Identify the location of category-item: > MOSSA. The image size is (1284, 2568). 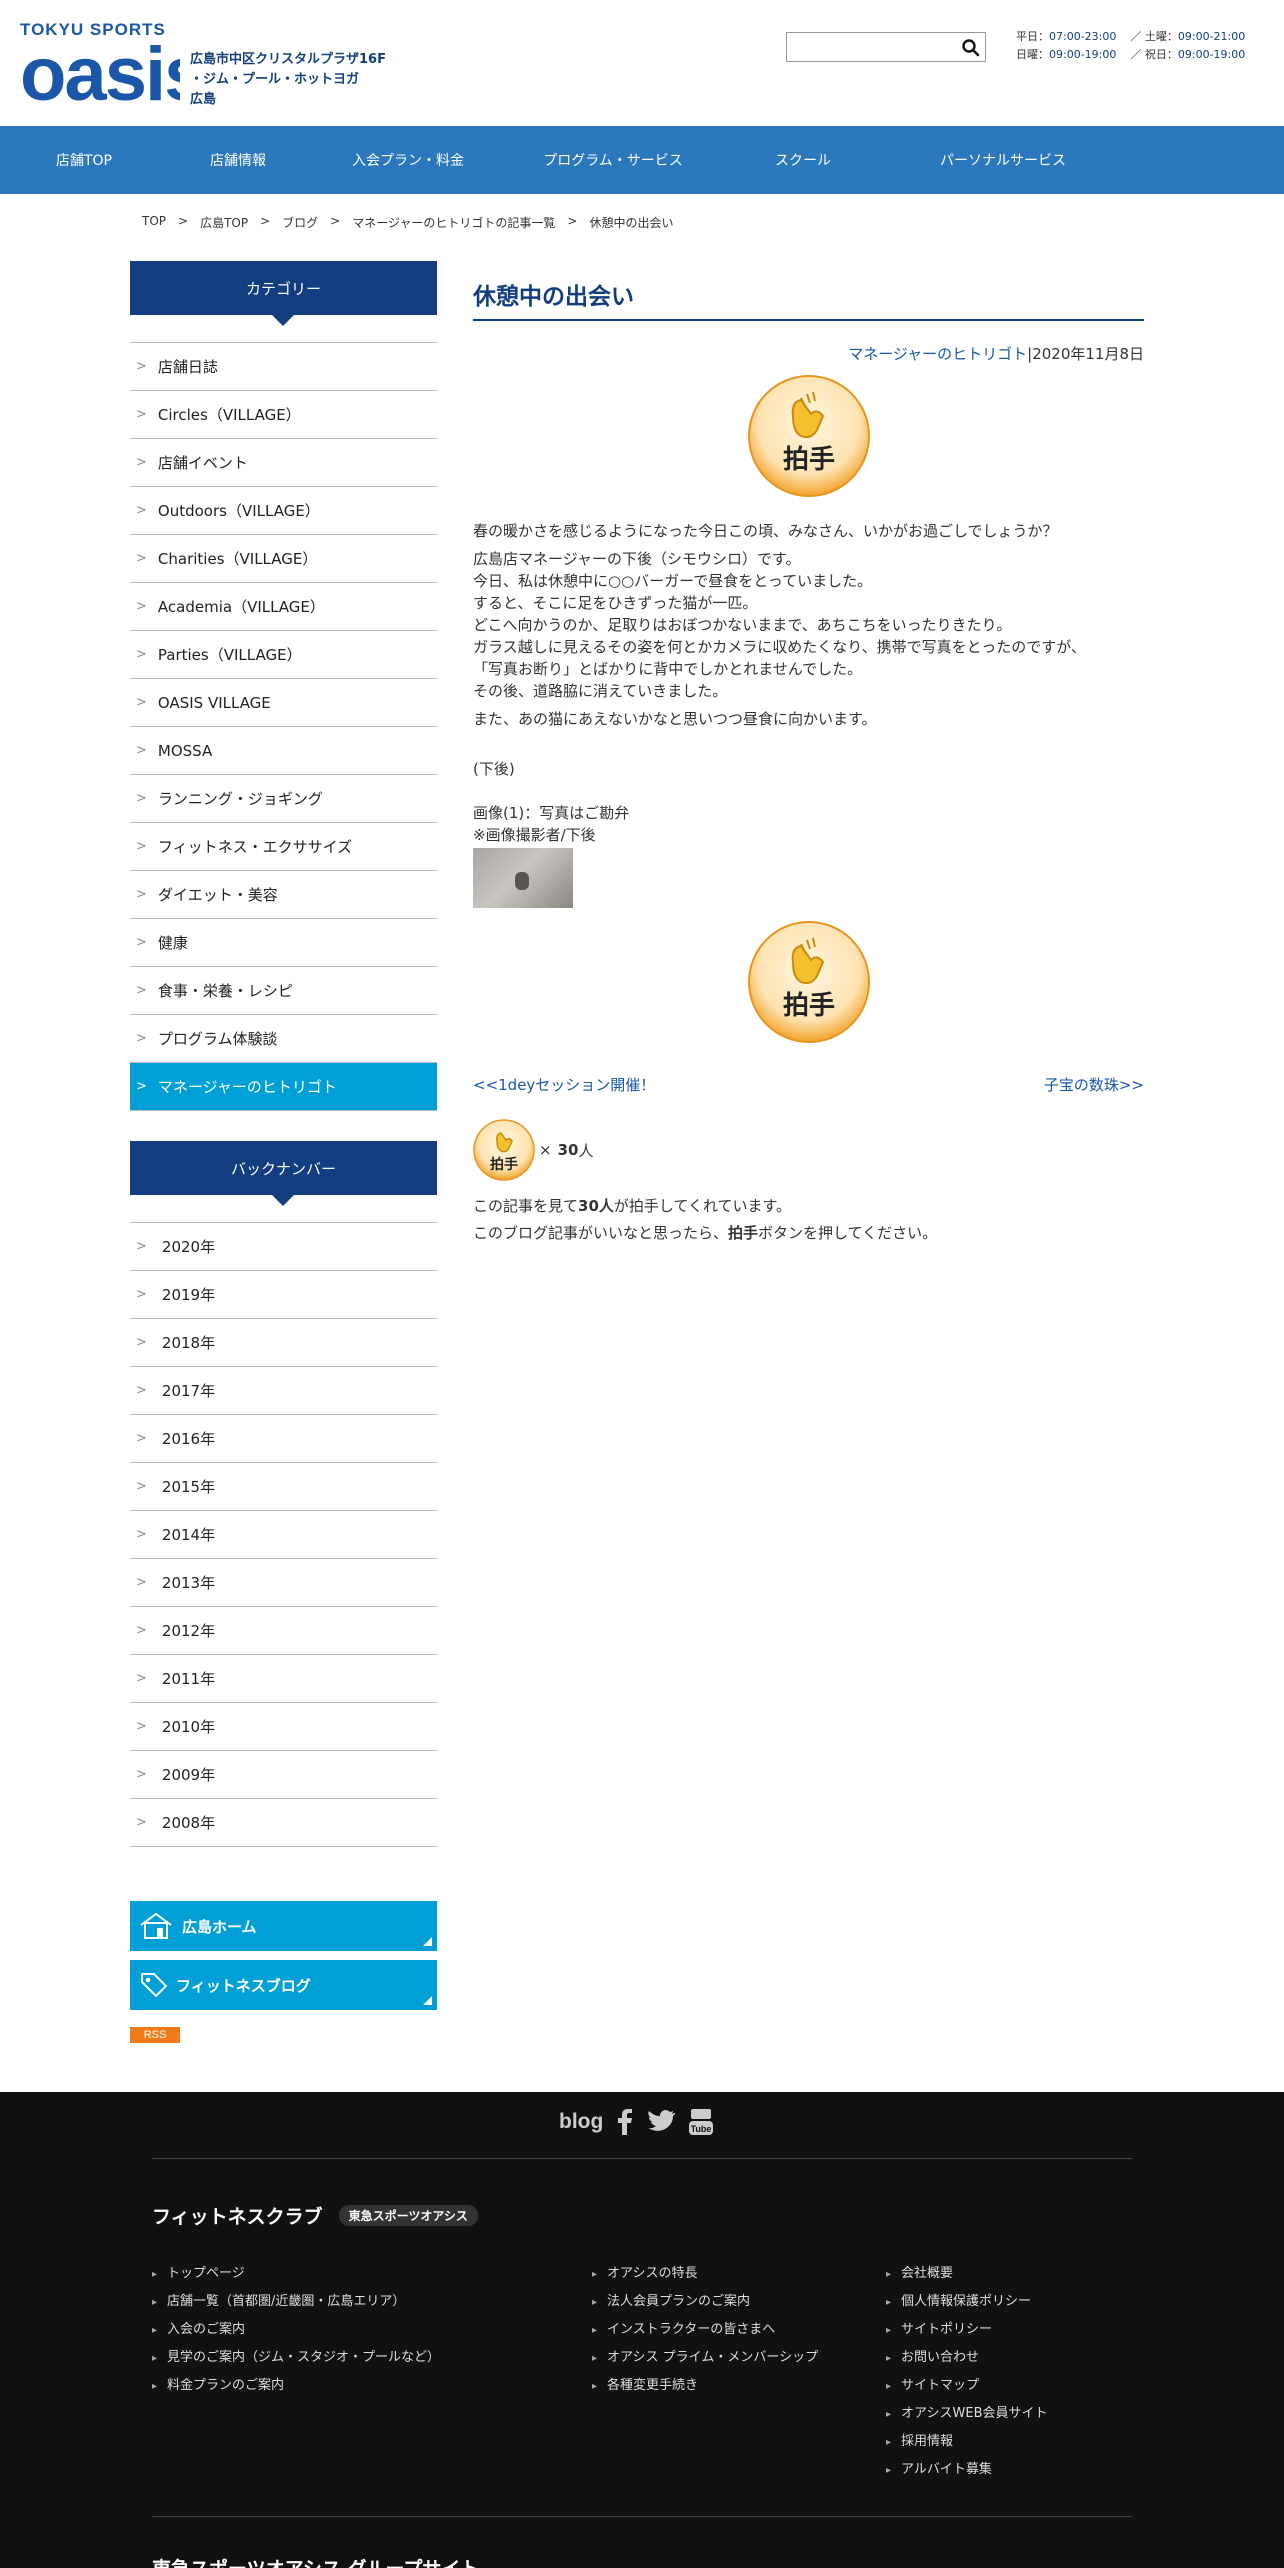
(283, 751).